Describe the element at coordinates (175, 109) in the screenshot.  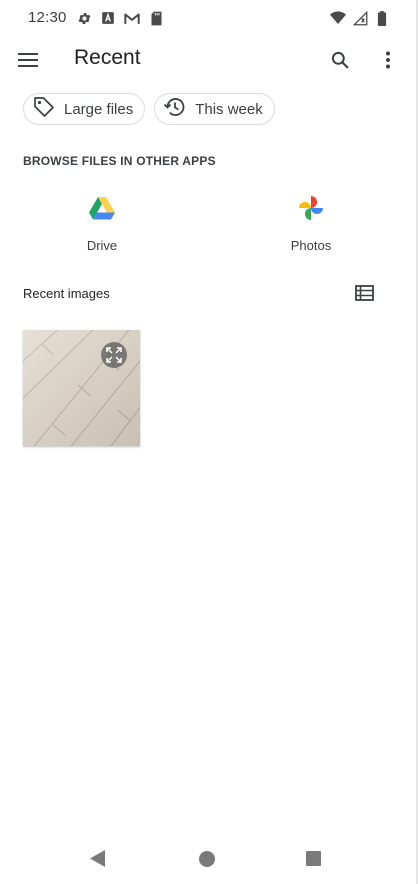
I see `history-icon` at that location.